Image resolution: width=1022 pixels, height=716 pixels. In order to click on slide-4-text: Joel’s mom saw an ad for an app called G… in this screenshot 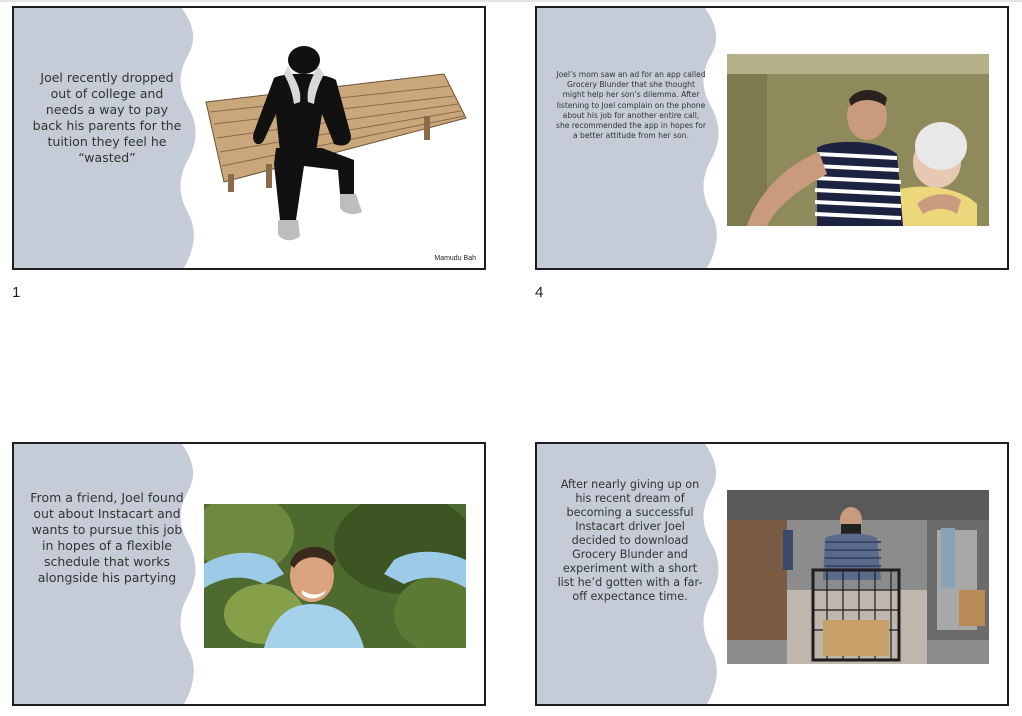, I will do `click(631, 105)`.